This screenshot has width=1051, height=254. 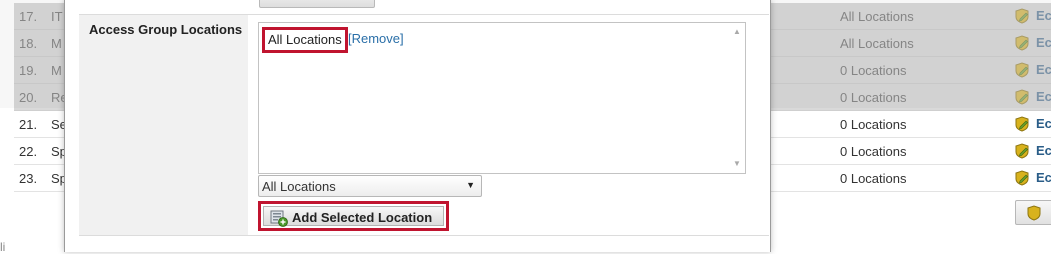 I want to click on remove-location-link: [Remove], so click(x=376, y=38).